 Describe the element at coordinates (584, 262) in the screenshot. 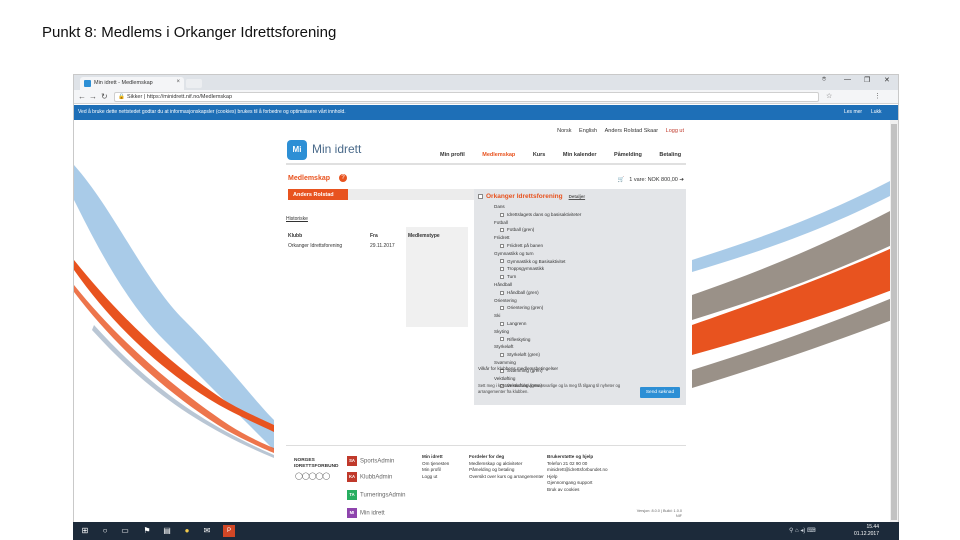

I see `activity-checkbox-item: Gymnastikk og Basisaktivitet` at that location.